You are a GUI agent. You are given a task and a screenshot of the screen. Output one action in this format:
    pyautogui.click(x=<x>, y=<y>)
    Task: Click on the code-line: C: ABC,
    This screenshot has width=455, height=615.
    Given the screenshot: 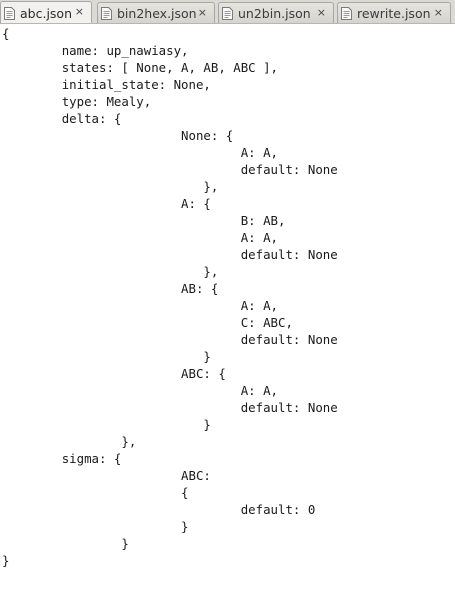 What is the action you would take?
    pyautogui.click(x=147, y=322)
    